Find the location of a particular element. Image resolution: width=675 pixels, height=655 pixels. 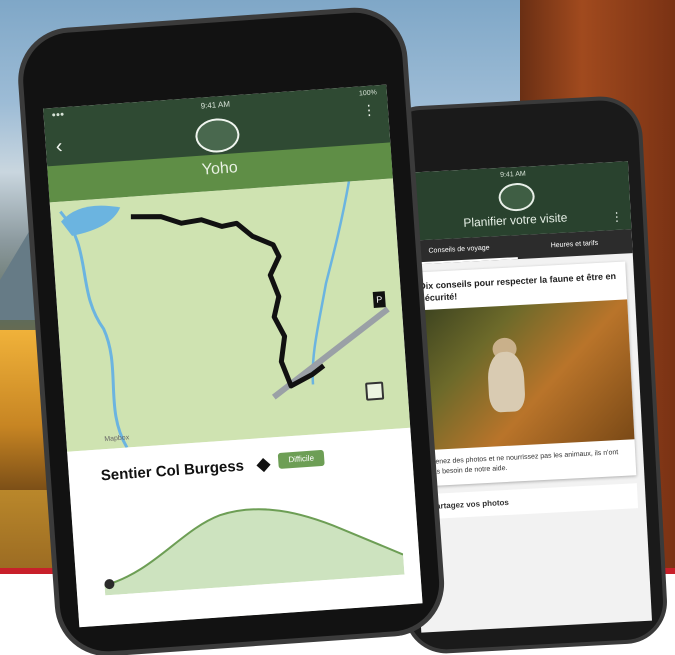

photo-card: Partagez vos photos is located at coordinates (530, 501).